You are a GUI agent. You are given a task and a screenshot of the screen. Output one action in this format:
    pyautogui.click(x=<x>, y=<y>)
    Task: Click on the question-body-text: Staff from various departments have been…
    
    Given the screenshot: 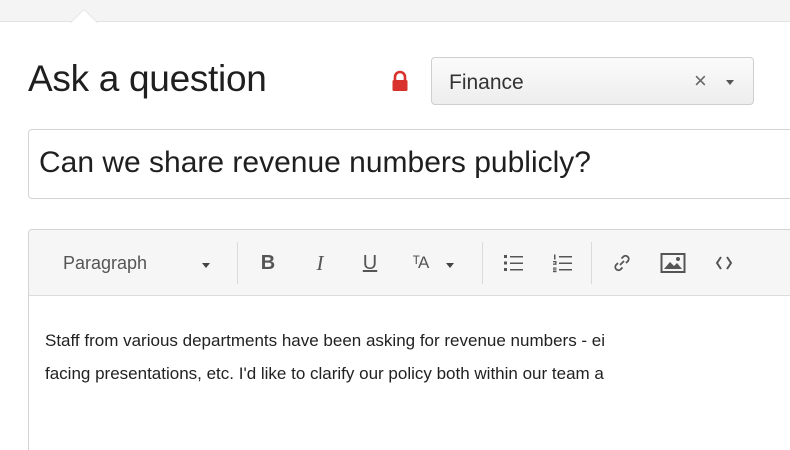 What is the action you would take?
    pyautogui.click(x=417, y=357)
    